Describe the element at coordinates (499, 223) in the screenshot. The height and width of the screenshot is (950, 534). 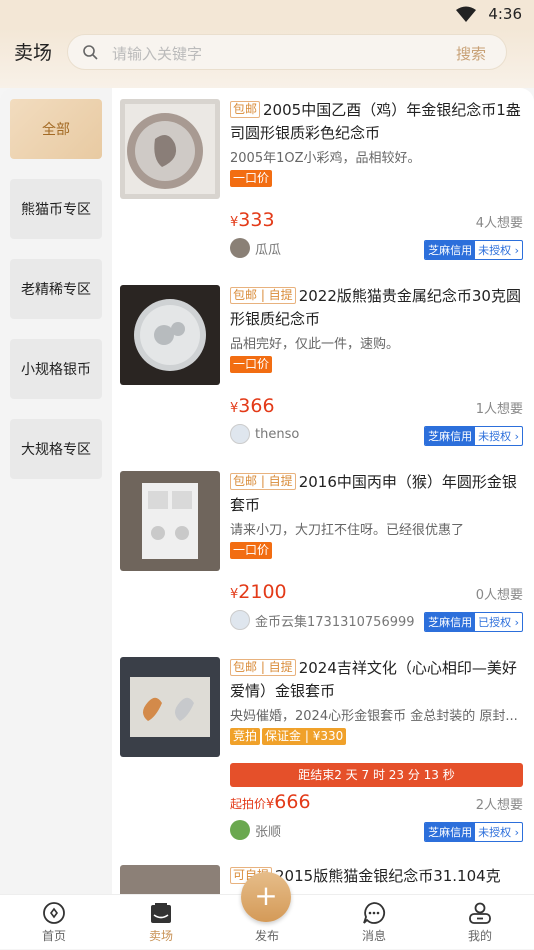
I see `want-count: 4人想要` at that location.